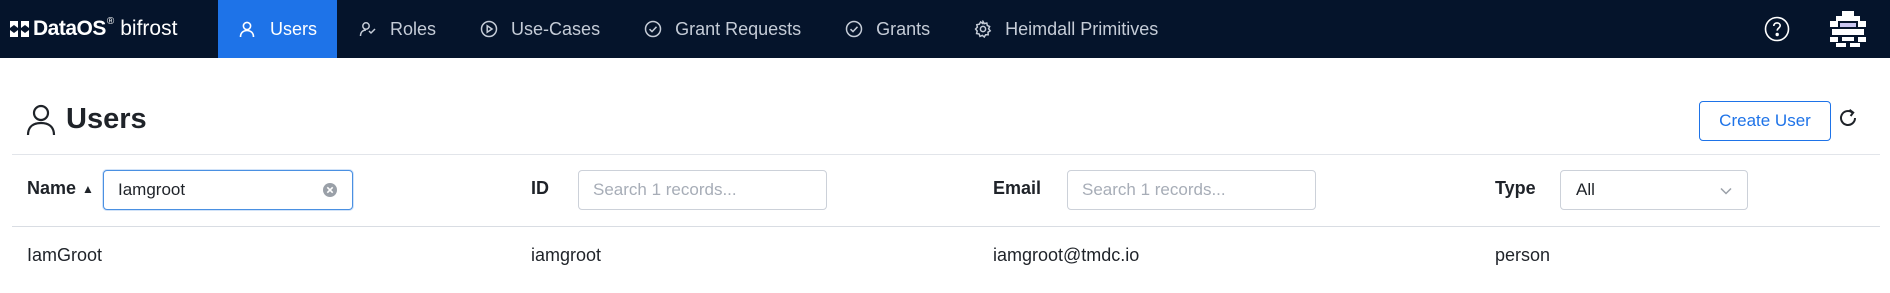  I want to click on page-header: Users, so click(86, 119).